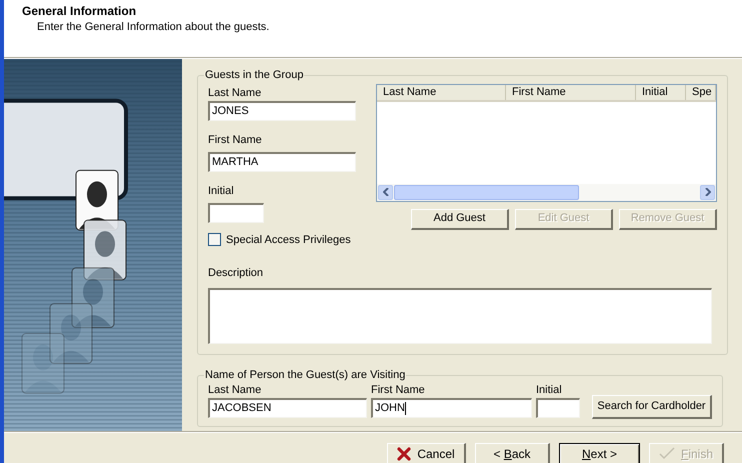 This screenshot has height=463, width=742. Describe the element at coordinates (701, 92) in the screenshot. I see `column-header: Spe` at that location.